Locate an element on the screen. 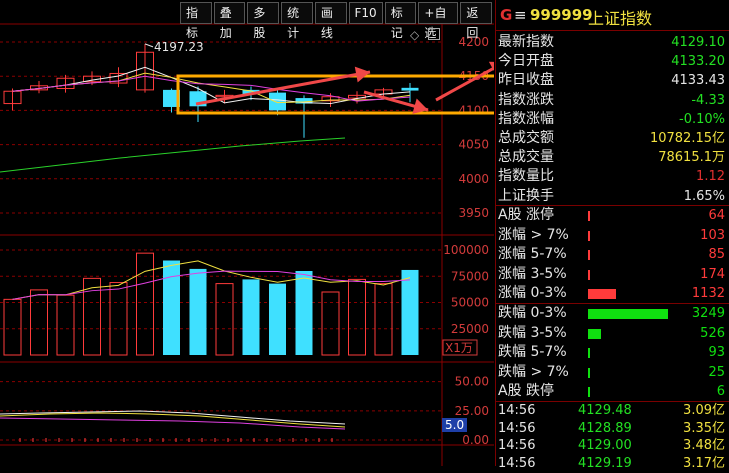 The image size is (729, 473). stat-label: 指数量比 is located at coordinates (526, 176).